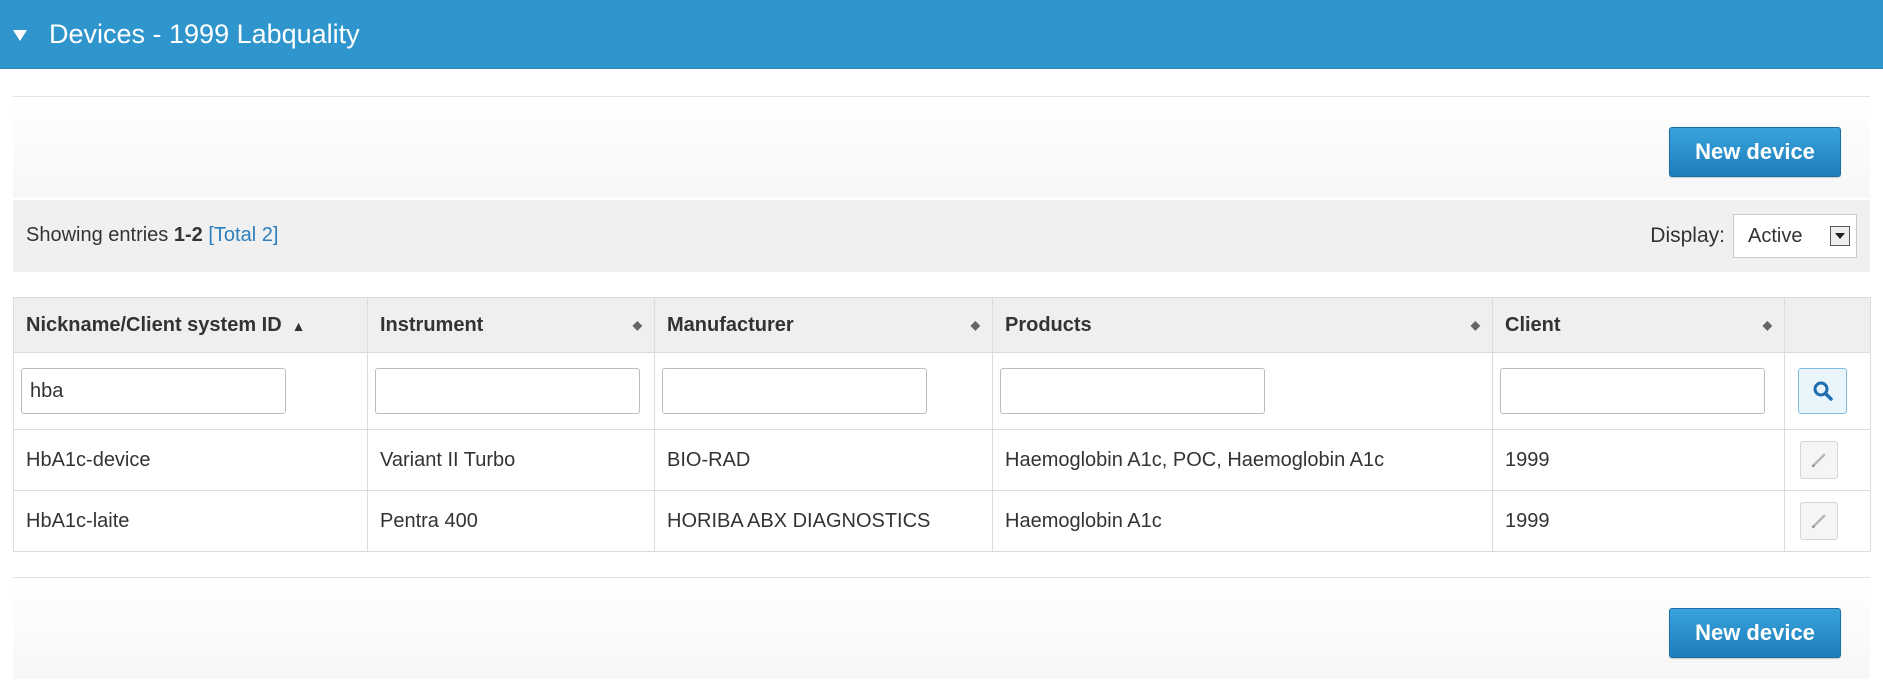  What do you see at coordinates (1827, 325) in the screenshot?
I see `column-header-actions` at bounding box center [1827, 325].